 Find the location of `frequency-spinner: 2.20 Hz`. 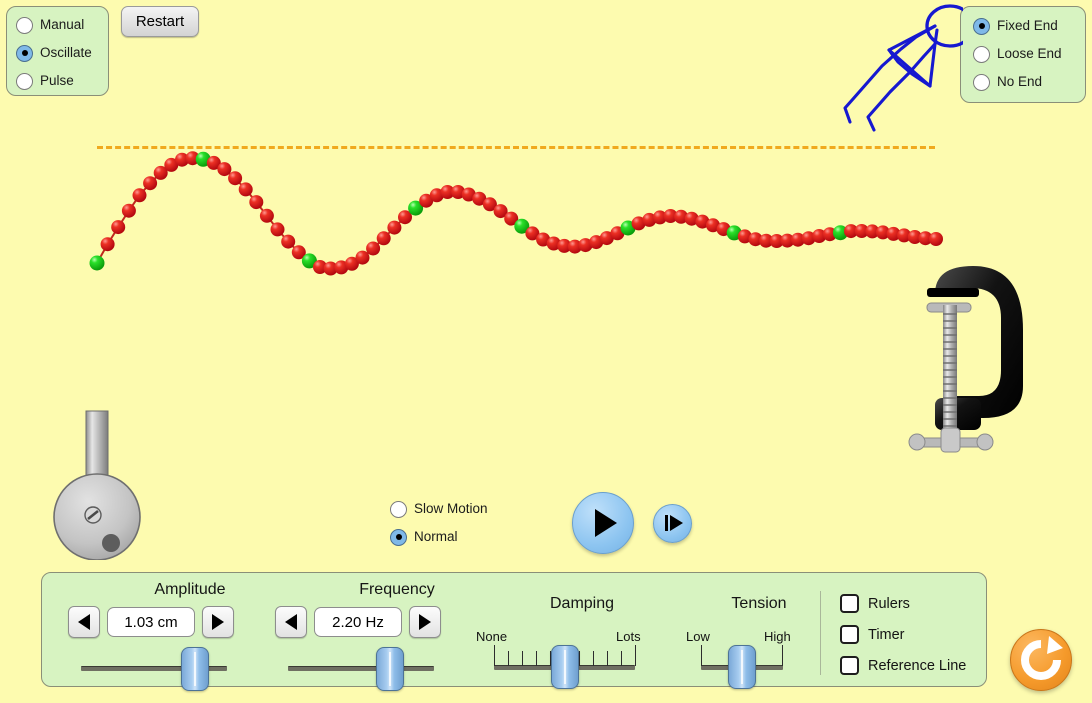

frequency-spinner: 2.20 Hz is located at coordinates (358, 622).